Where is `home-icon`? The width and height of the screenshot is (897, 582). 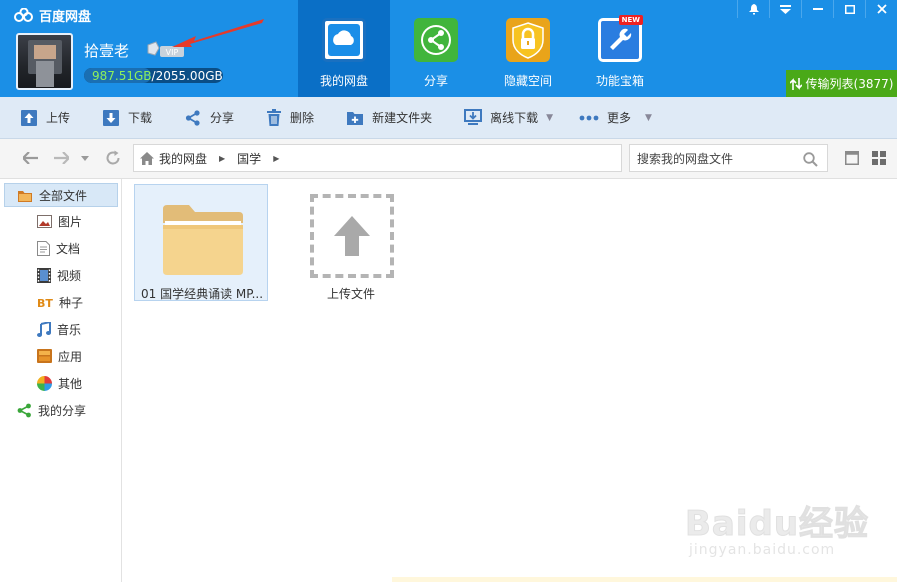 home-icon is located at coordinates (147, 158).